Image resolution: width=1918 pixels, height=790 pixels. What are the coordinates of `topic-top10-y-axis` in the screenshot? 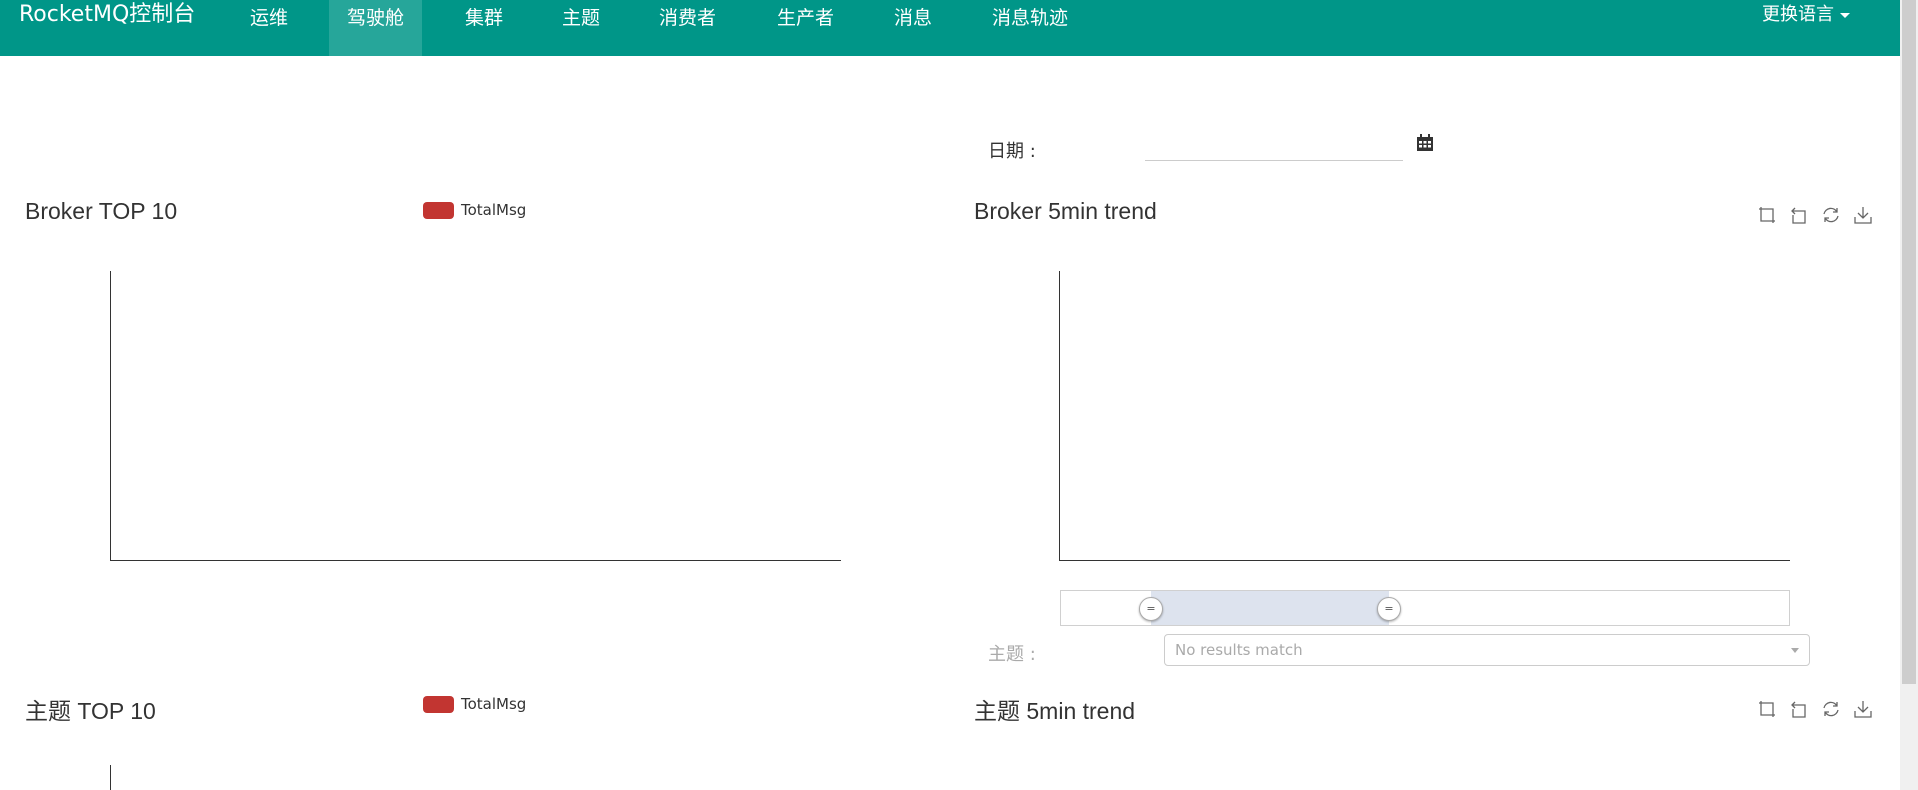 It's located at (110, 777).